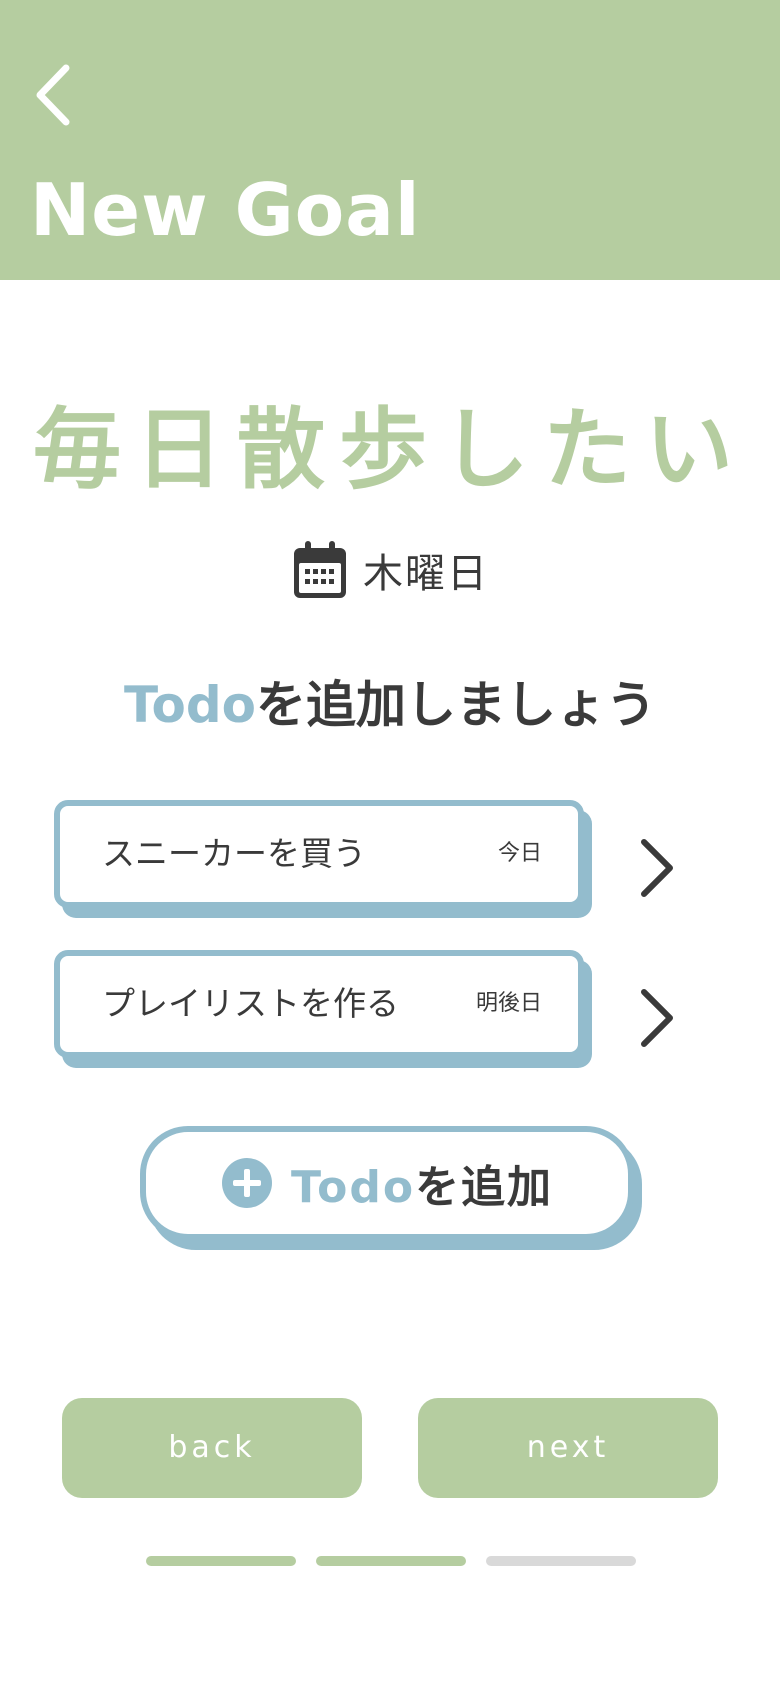 The image size is (780, 1688). I want to click on add-todo-label-rest: を追加, so click(484, 1187).